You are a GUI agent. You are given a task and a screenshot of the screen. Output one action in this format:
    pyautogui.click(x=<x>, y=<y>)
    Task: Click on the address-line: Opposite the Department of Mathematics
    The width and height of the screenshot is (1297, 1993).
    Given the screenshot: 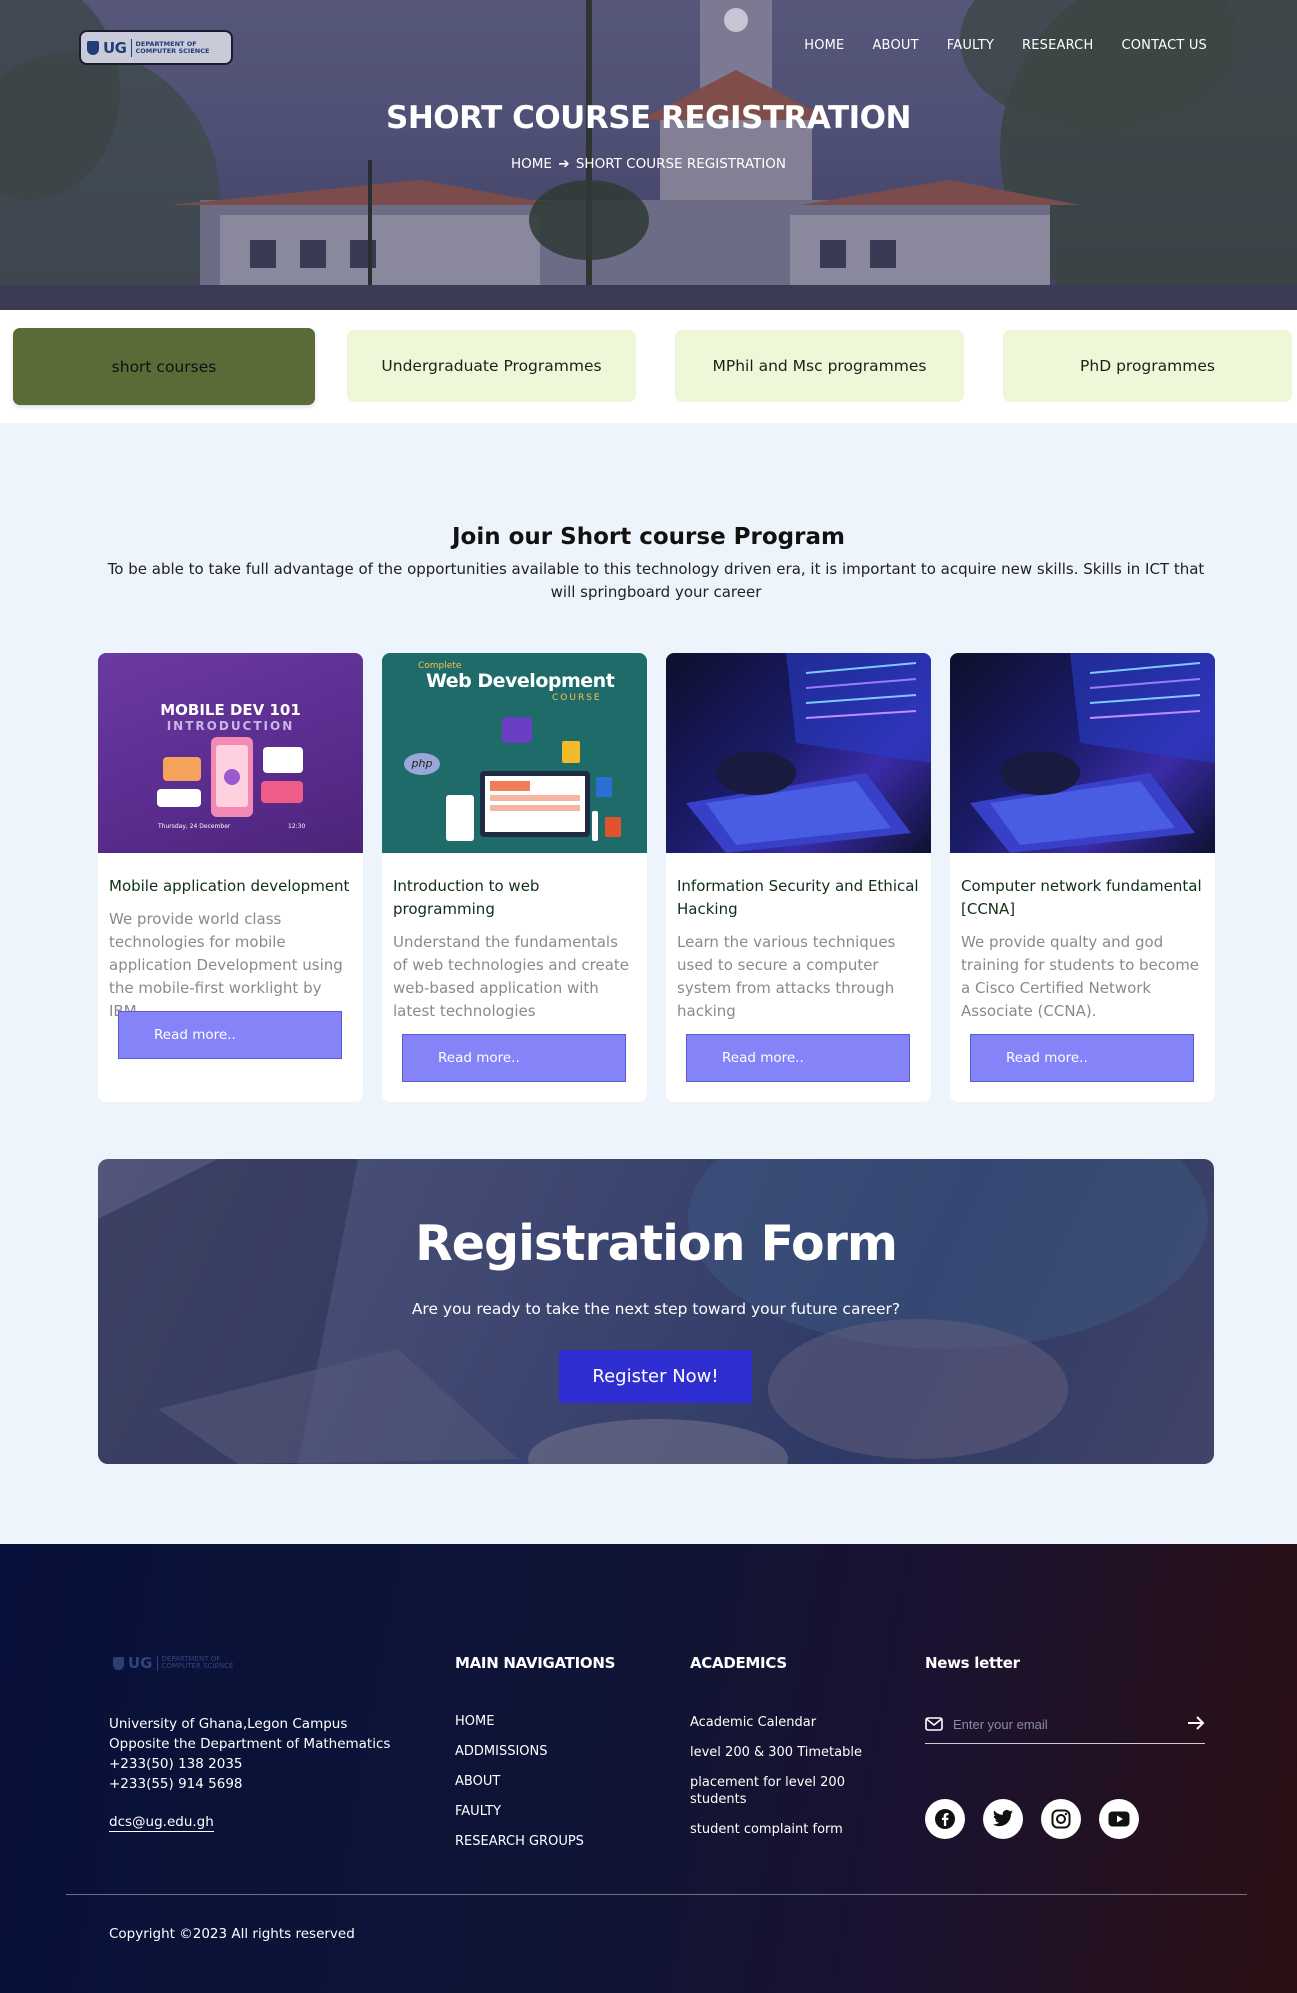 What is the action you would take?
    pyautogui.click(x=250, y=1744)
    